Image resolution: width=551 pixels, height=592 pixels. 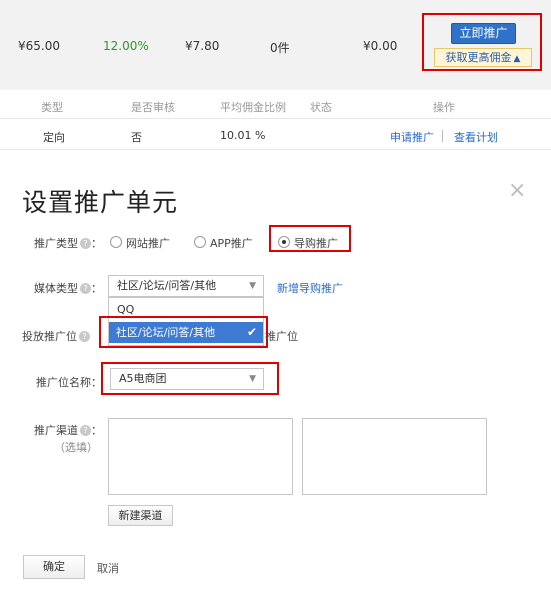 I want to click on radio-website-label: 网站推广, so click(x=148, y=243).